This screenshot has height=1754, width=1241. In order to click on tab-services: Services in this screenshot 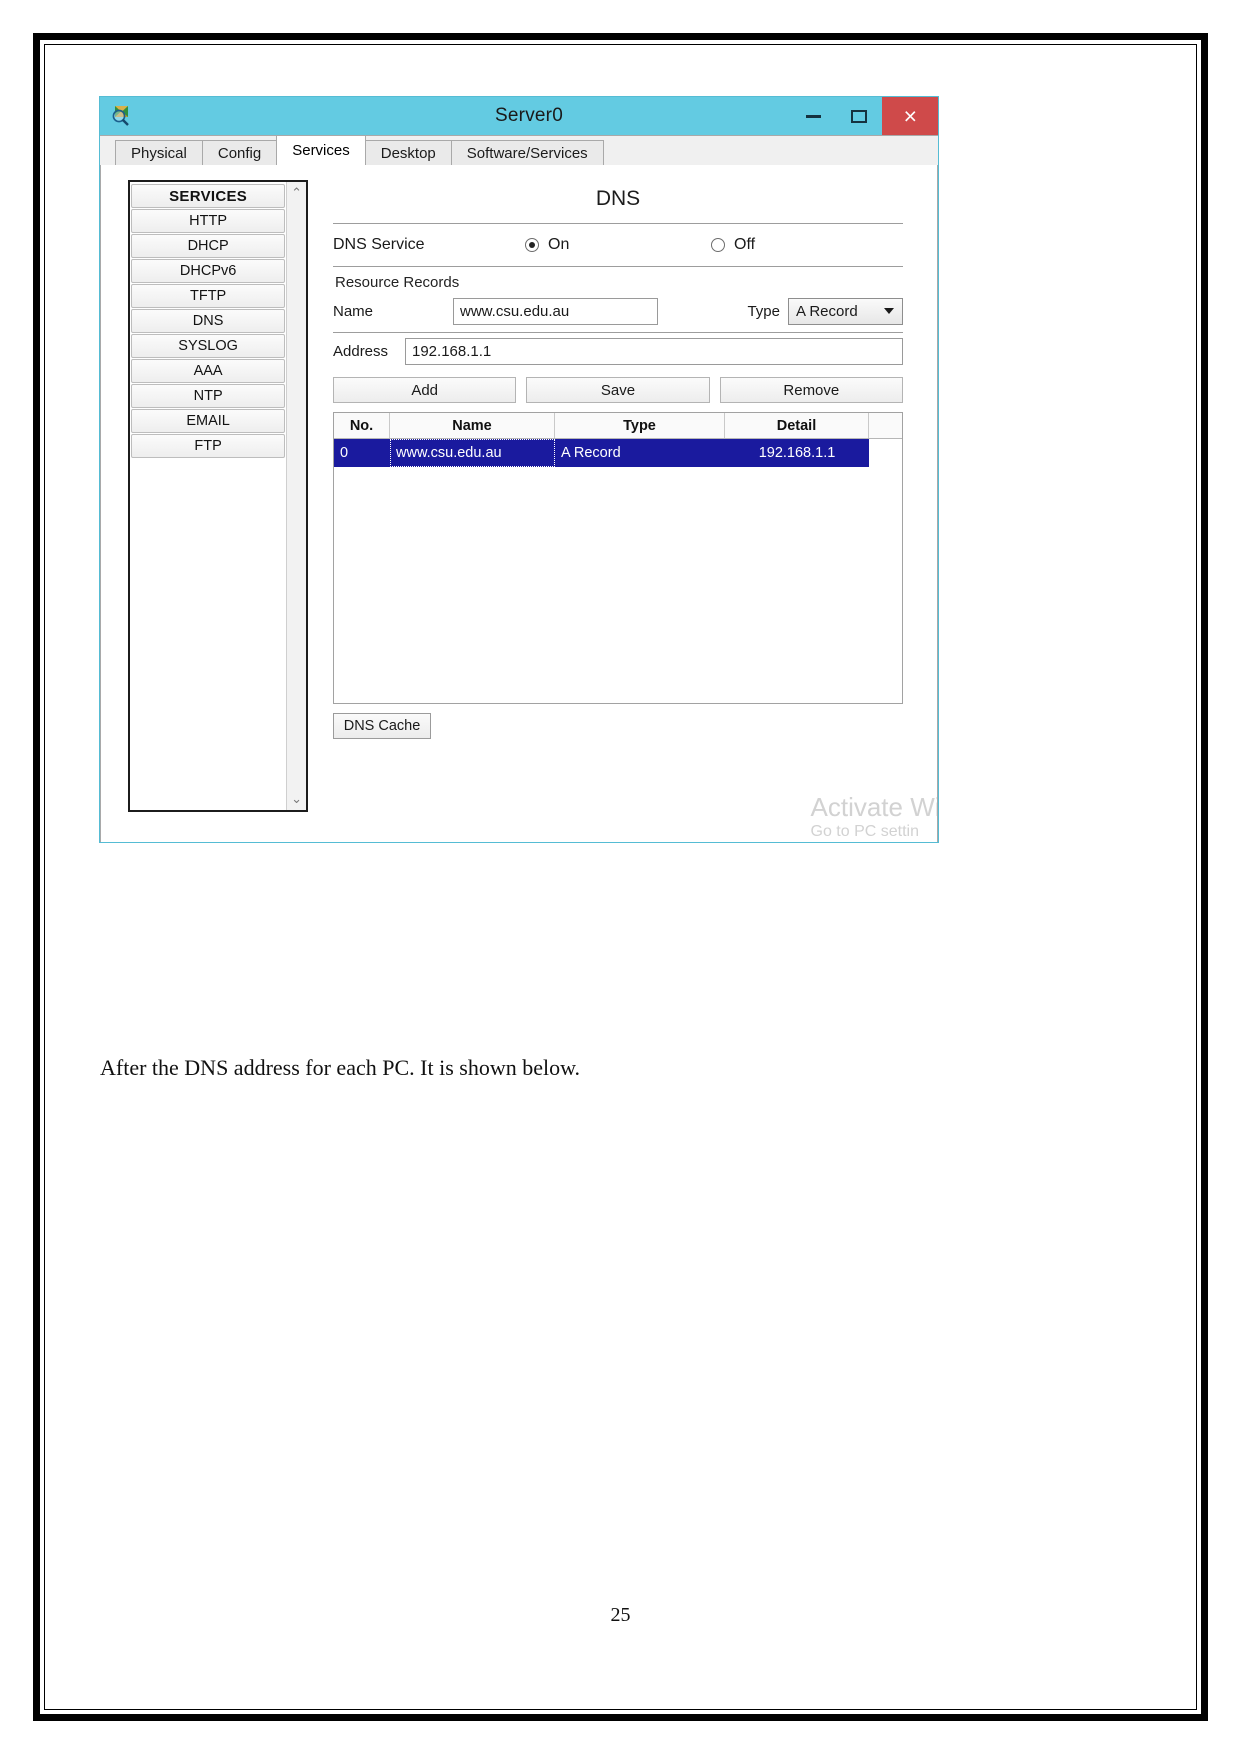, I will do `click(321, 150)`.